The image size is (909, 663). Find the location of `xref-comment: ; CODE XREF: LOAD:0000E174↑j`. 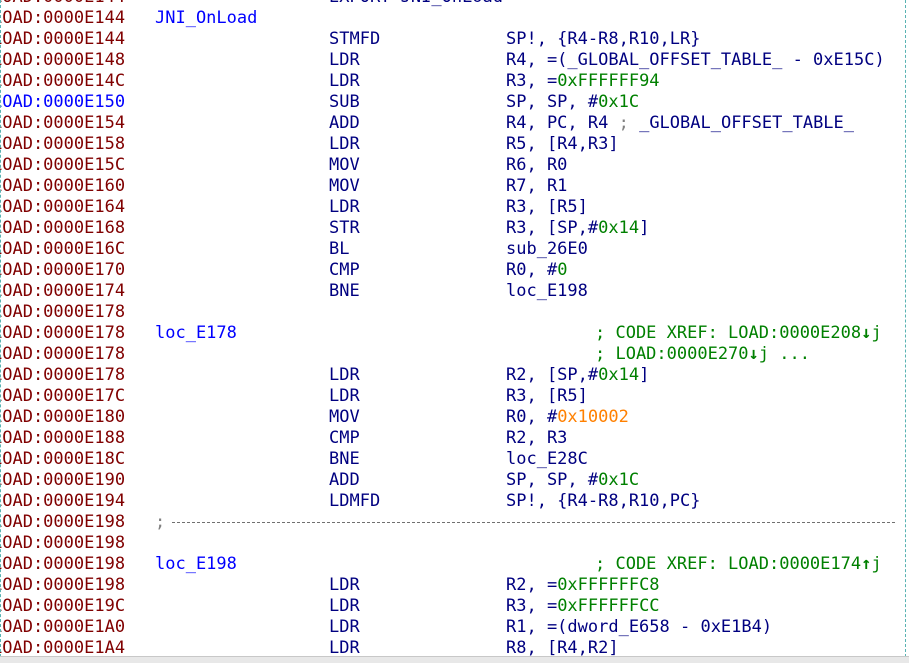

xref-comment: ; CODE XREF: LOAD:0000E174↑j is located at coordinates (738, 564).